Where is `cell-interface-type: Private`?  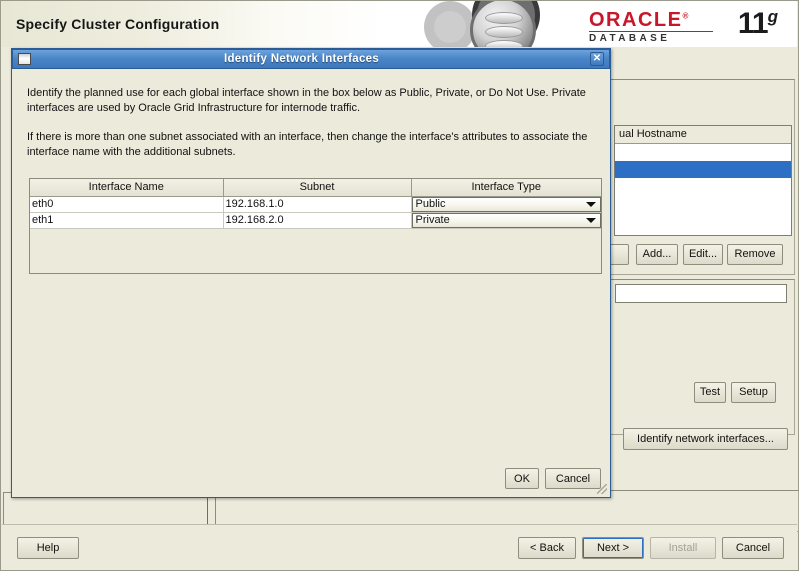 cell-interface-type: Private is located at coordinates (506, 220).